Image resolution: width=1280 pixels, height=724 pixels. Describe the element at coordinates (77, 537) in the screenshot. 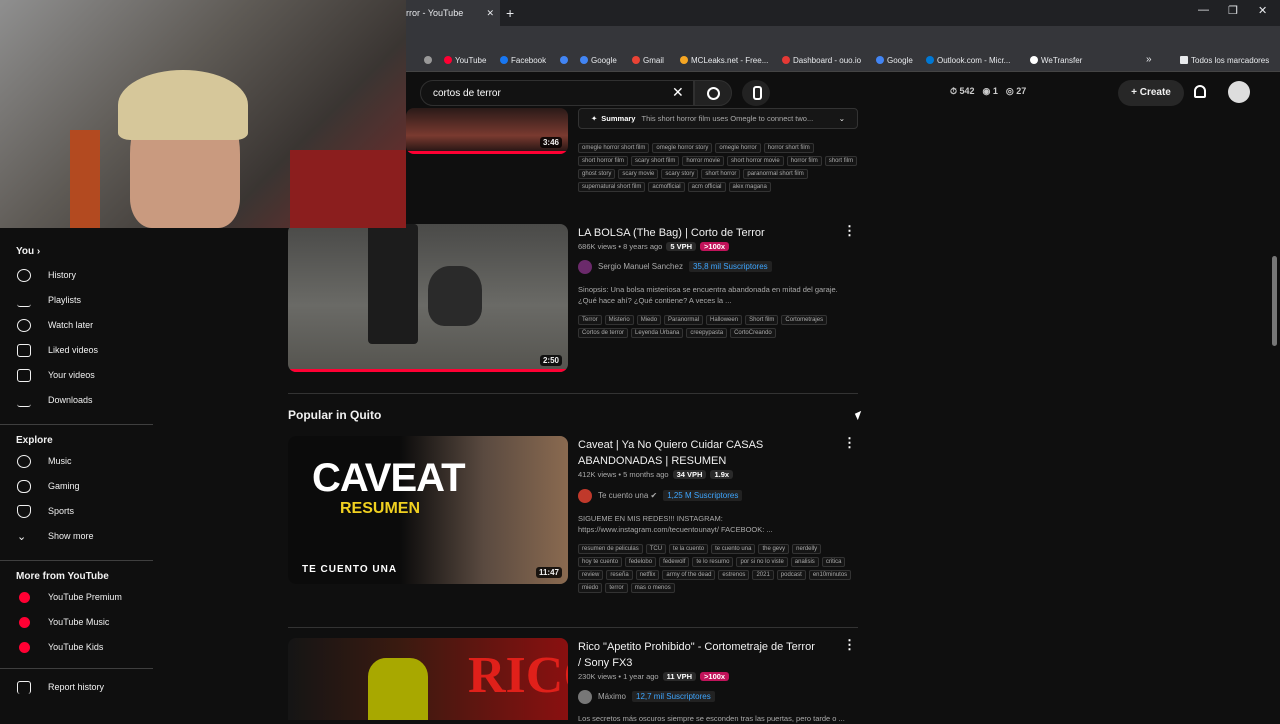

I see `sidebar-item-show-more: ⌄ Show more` at that location.